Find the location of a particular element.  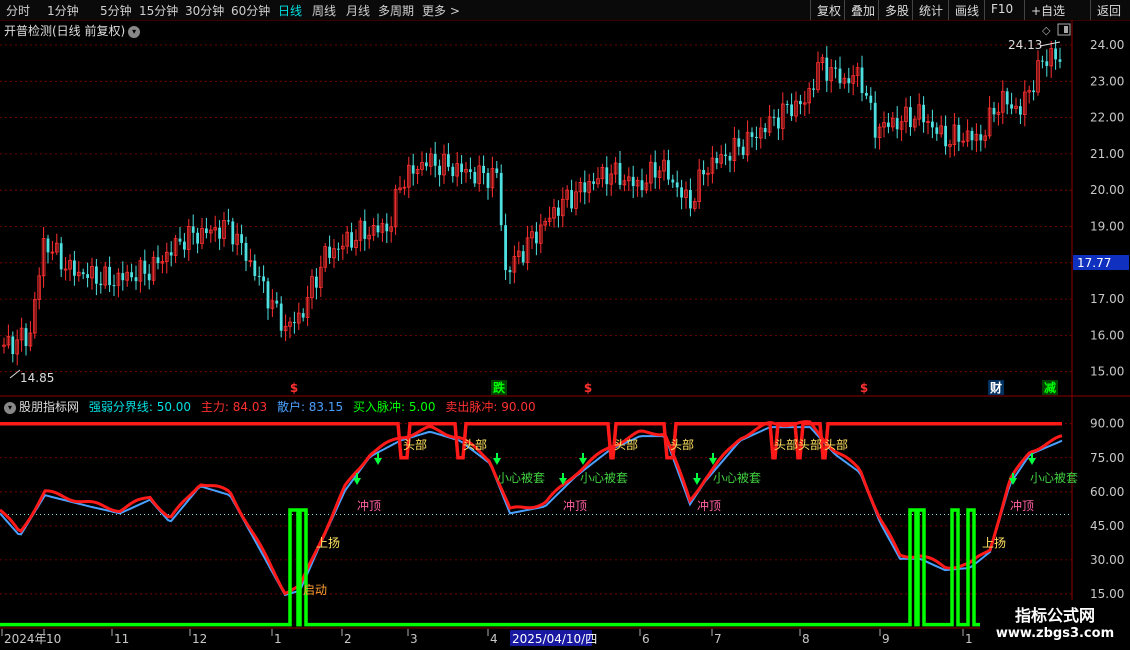

tab-60min: 60分钟 is located at coordinates (250, 10).